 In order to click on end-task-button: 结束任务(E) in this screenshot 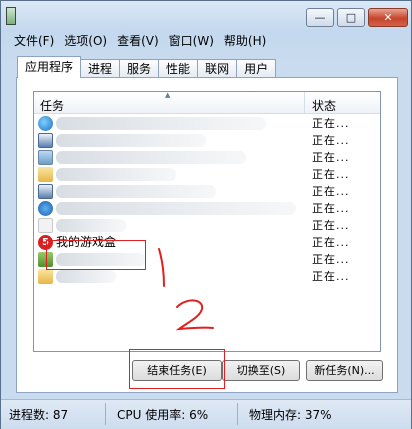, I will do `click(177, 370)`.